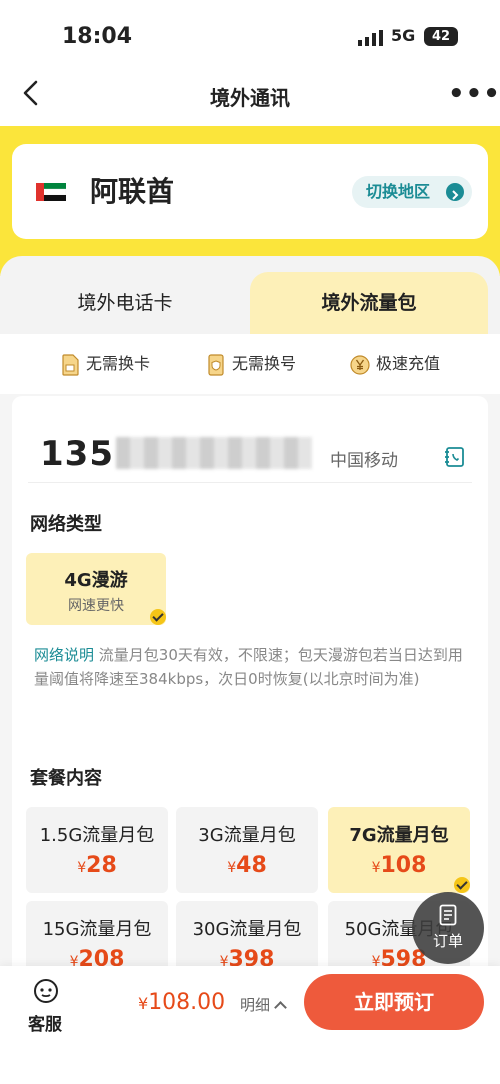  I want to click on package-option: 1.5G流量月包 ¥28, so click(97, 850).